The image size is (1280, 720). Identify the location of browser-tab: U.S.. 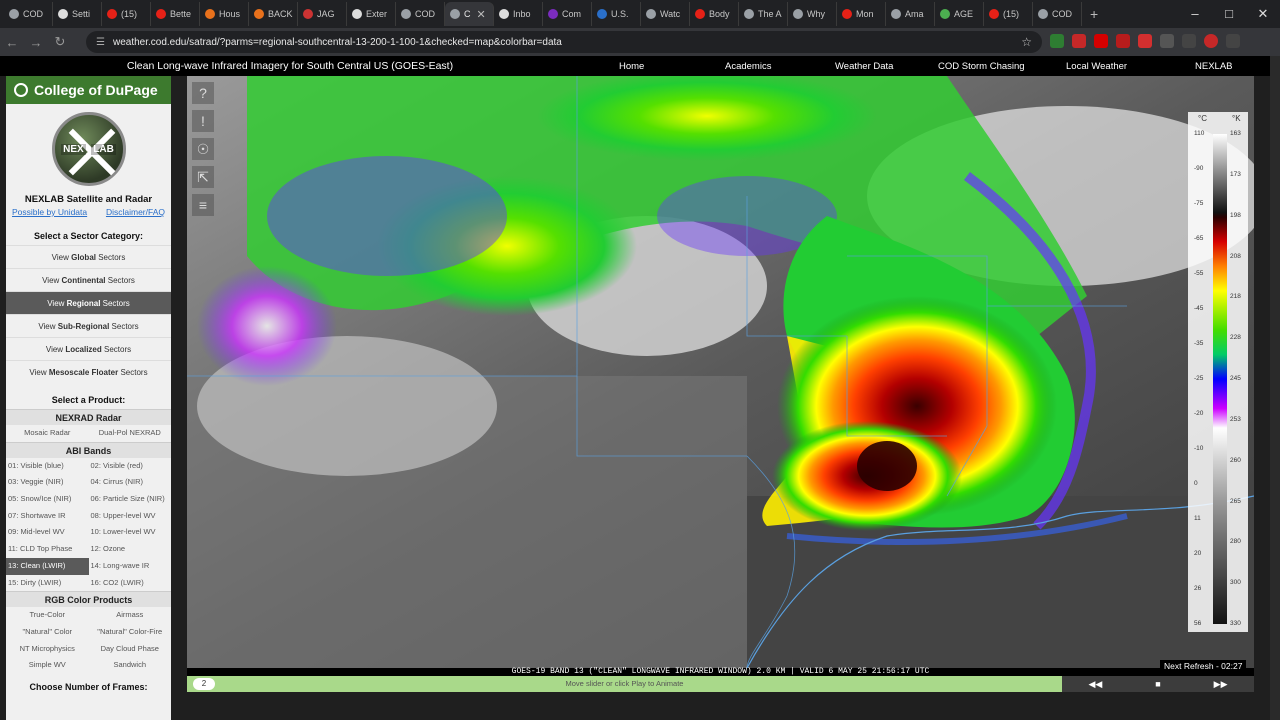
(616, 14).